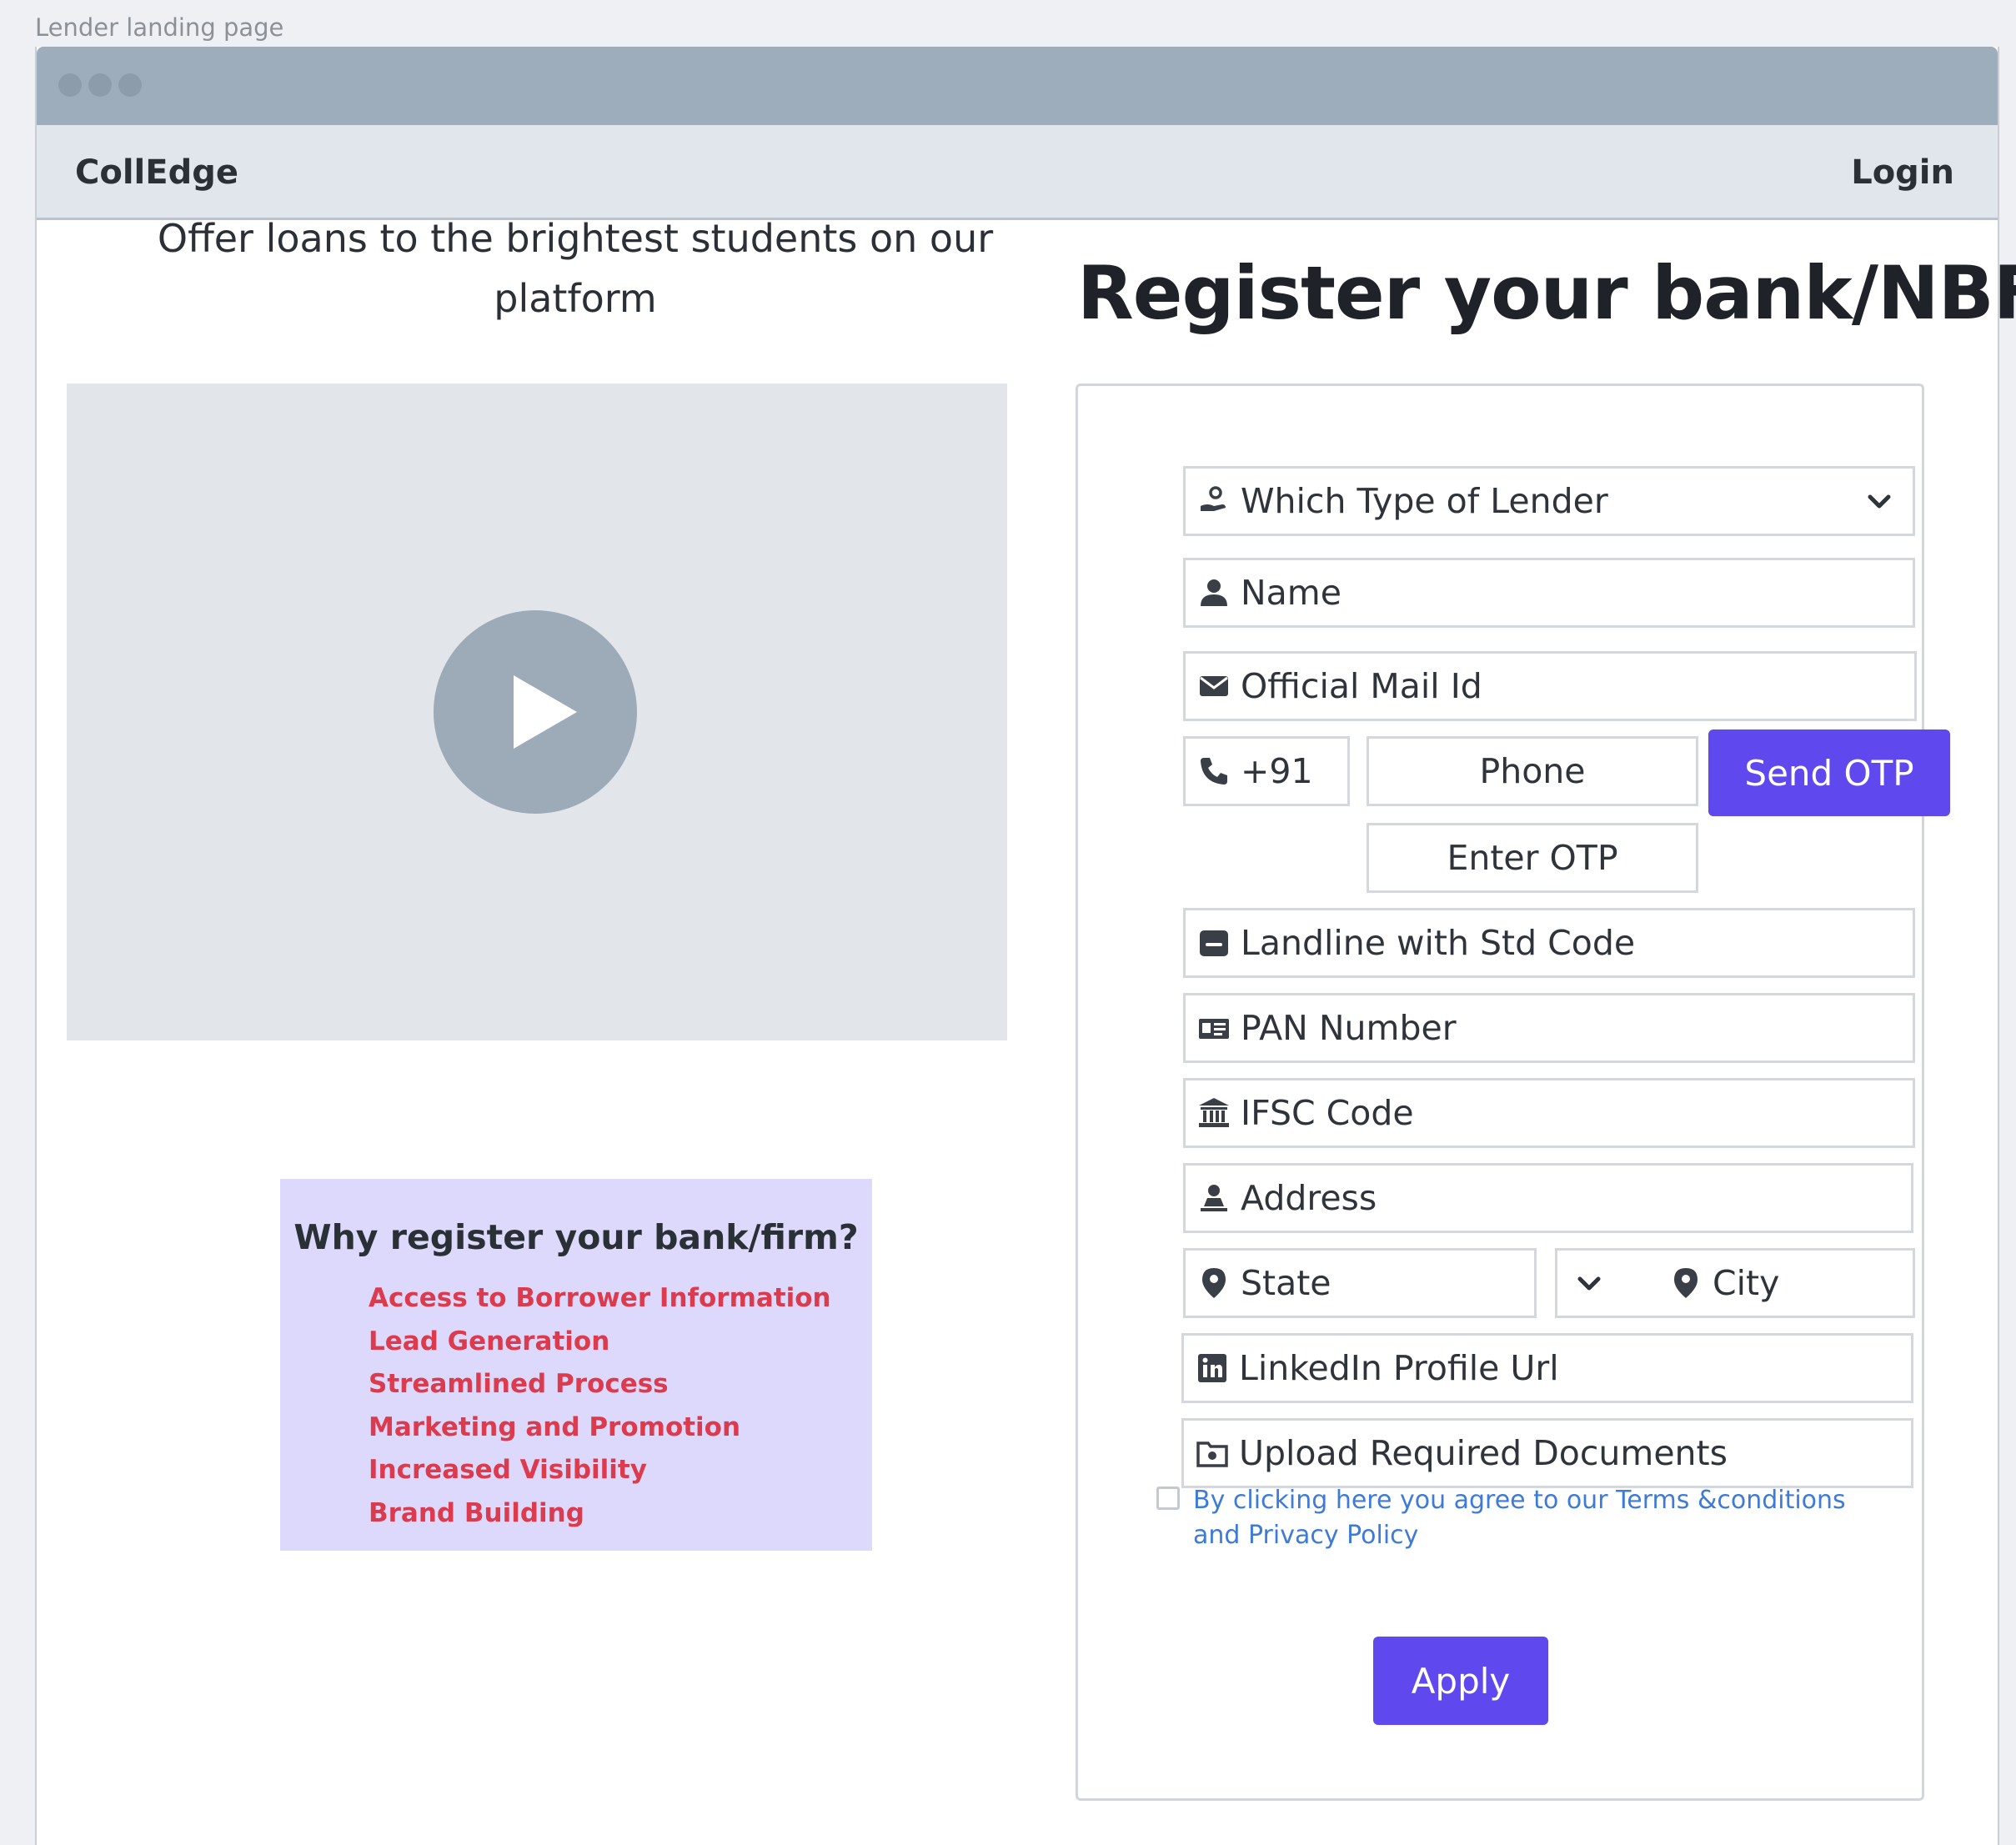  Describe the element at coordinates (1549, 1028) in the screenshot. I see `pan-field: PAN Number` at that location.